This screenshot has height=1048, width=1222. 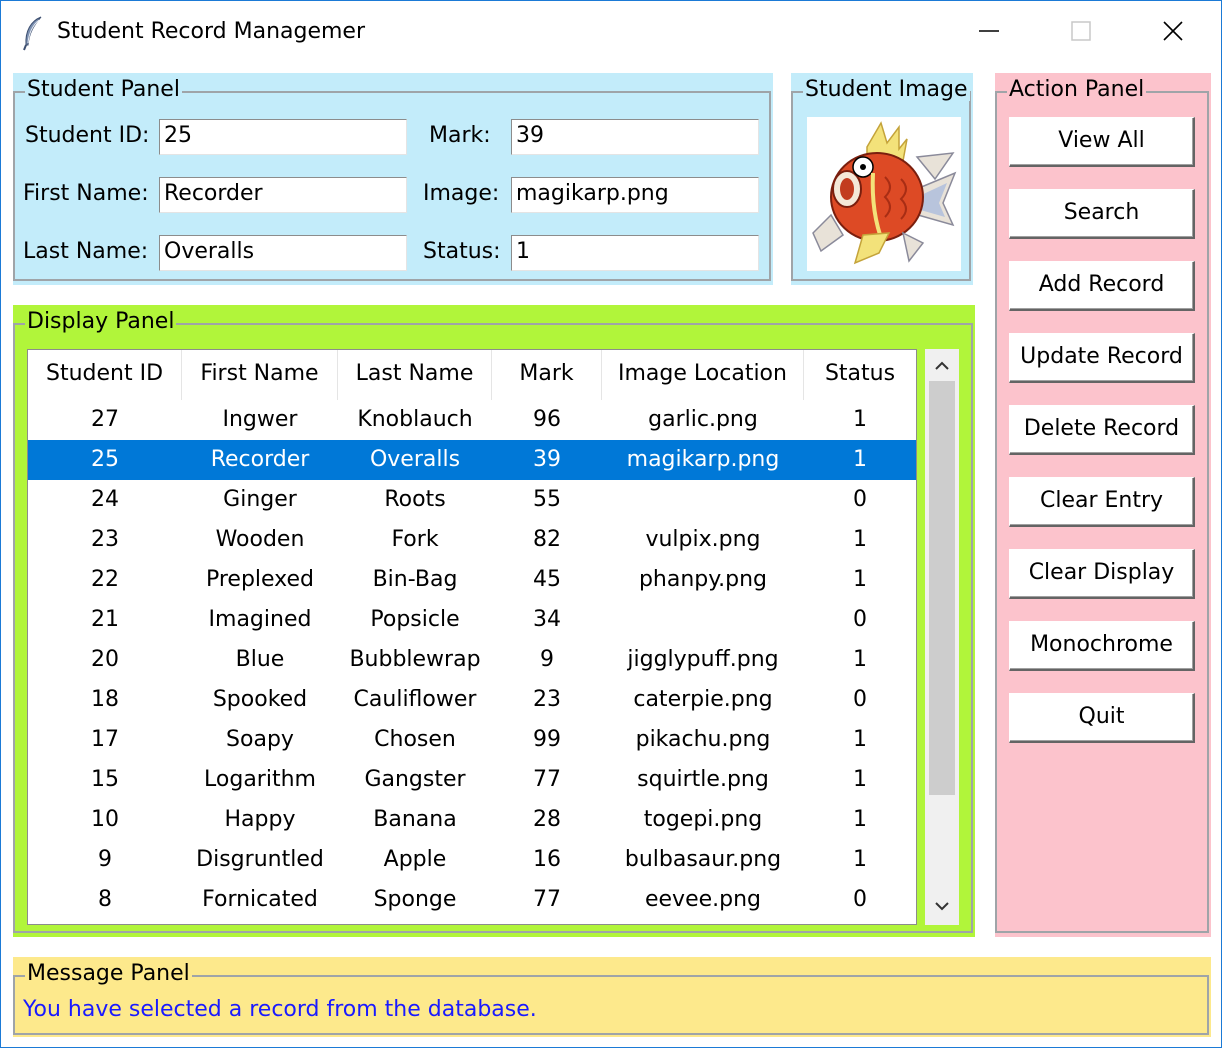 I want to click on table-row: 21 Imagined Popsicle 34 0, so click(x=472, y=620).